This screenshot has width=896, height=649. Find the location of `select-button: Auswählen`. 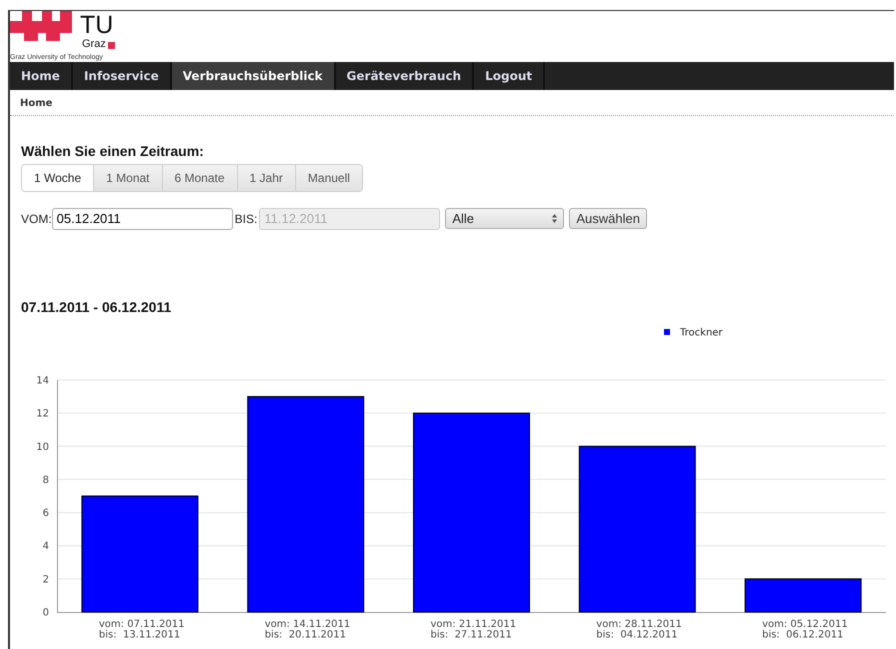

select-button: Auswählen is located at coordinates (608, 219).